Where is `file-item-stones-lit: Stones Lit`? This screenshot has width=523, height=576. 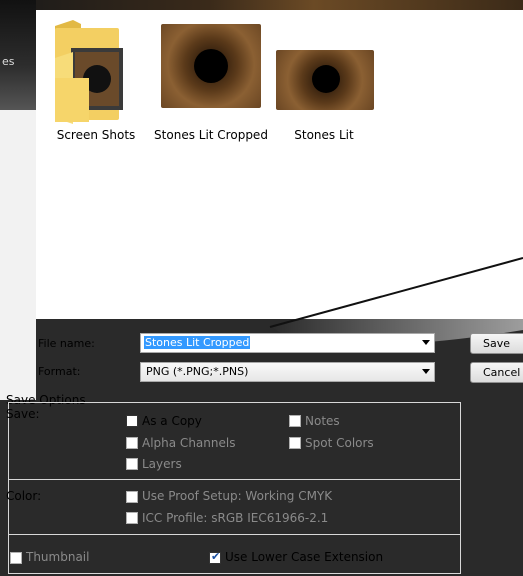
file-item-stones-lit: Stones Lit is located at coordinates (324, 79).